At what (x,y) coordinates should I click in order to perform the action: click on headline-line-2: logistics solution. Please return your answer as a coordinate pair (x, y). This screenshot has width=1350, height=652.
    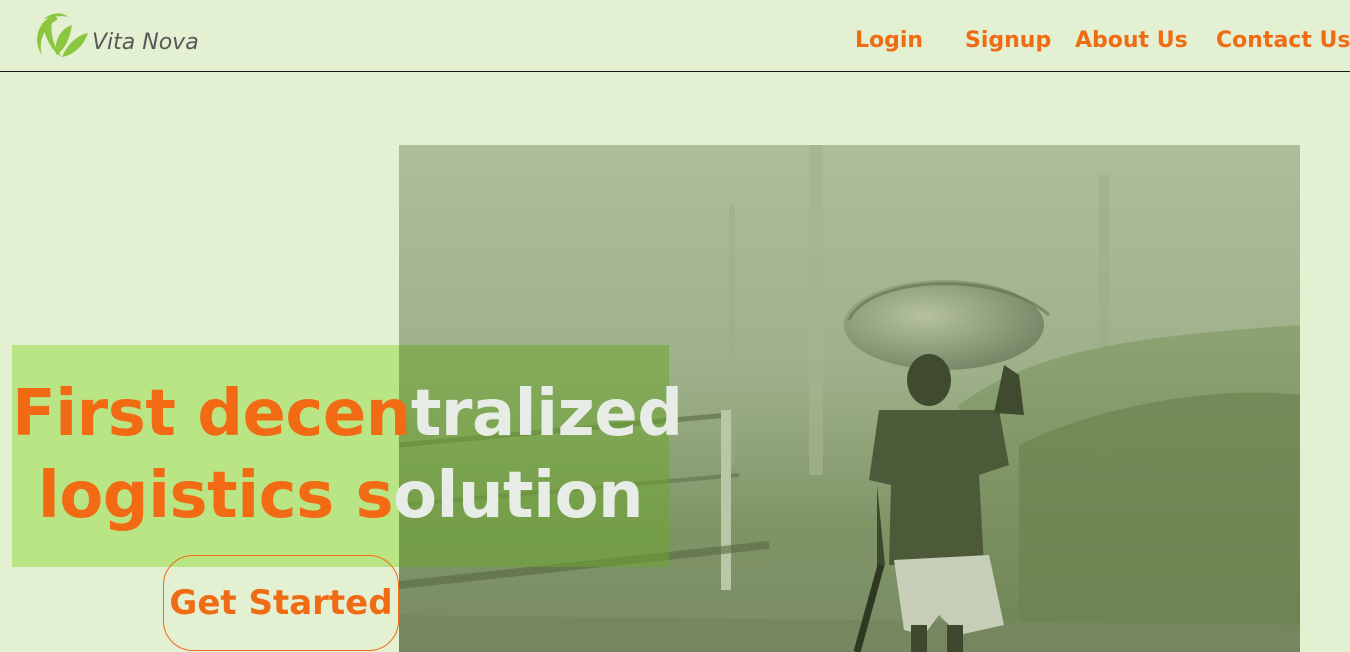
    Looking at the image, I should click on (340, 496).